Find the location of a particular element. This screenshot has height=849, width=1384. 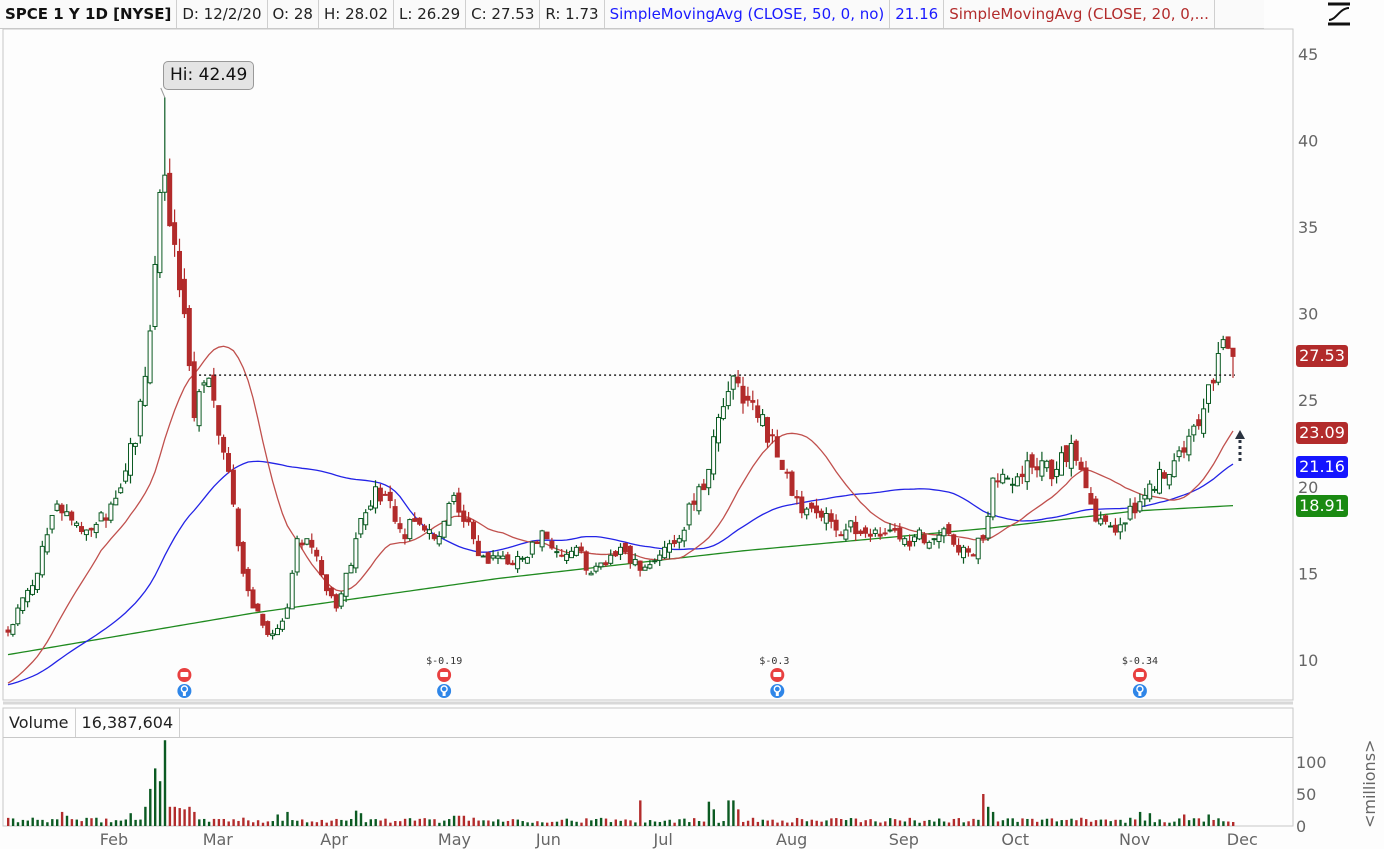

date-tick-label: Apr is located at coordinates (334, 839).